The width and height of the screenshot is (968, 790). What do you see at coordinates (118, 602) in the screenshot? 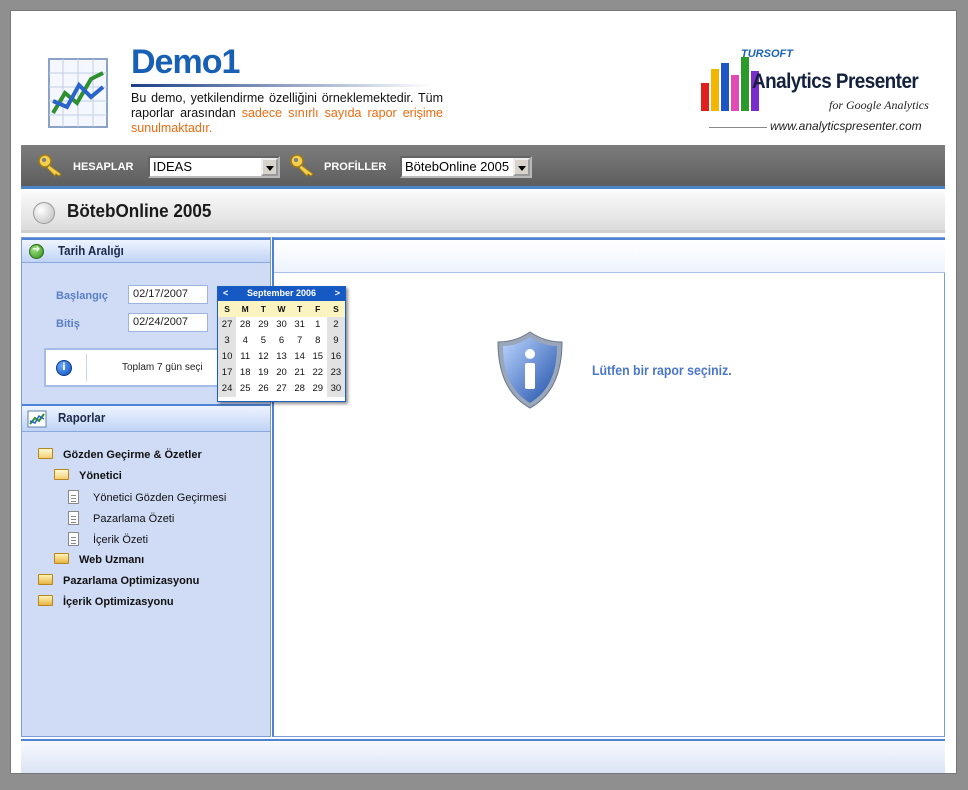
I see `tree-item-label: İçerik Optimizasyonu` at bounding box center [118, 602].